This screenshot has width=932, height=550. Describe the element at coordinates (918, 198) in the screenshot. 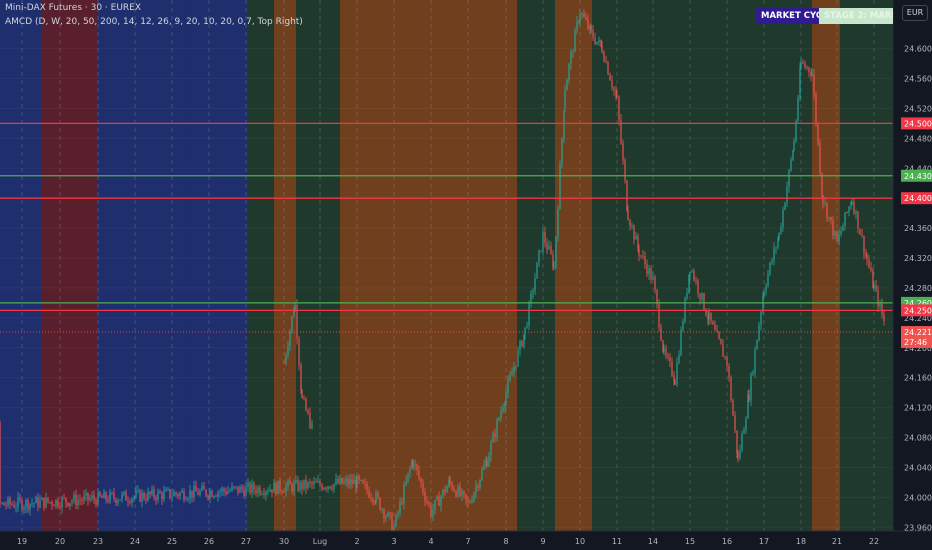

I see `level-price-label: 24.400` at that location.